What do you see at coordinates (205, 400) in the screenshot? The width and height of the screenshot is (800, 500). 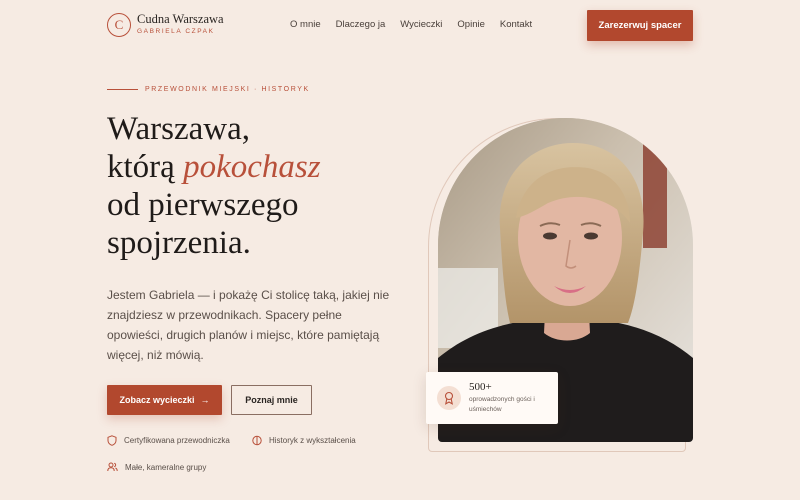 I see `arrow-right-icon: →` at bounding box center [205, 400].